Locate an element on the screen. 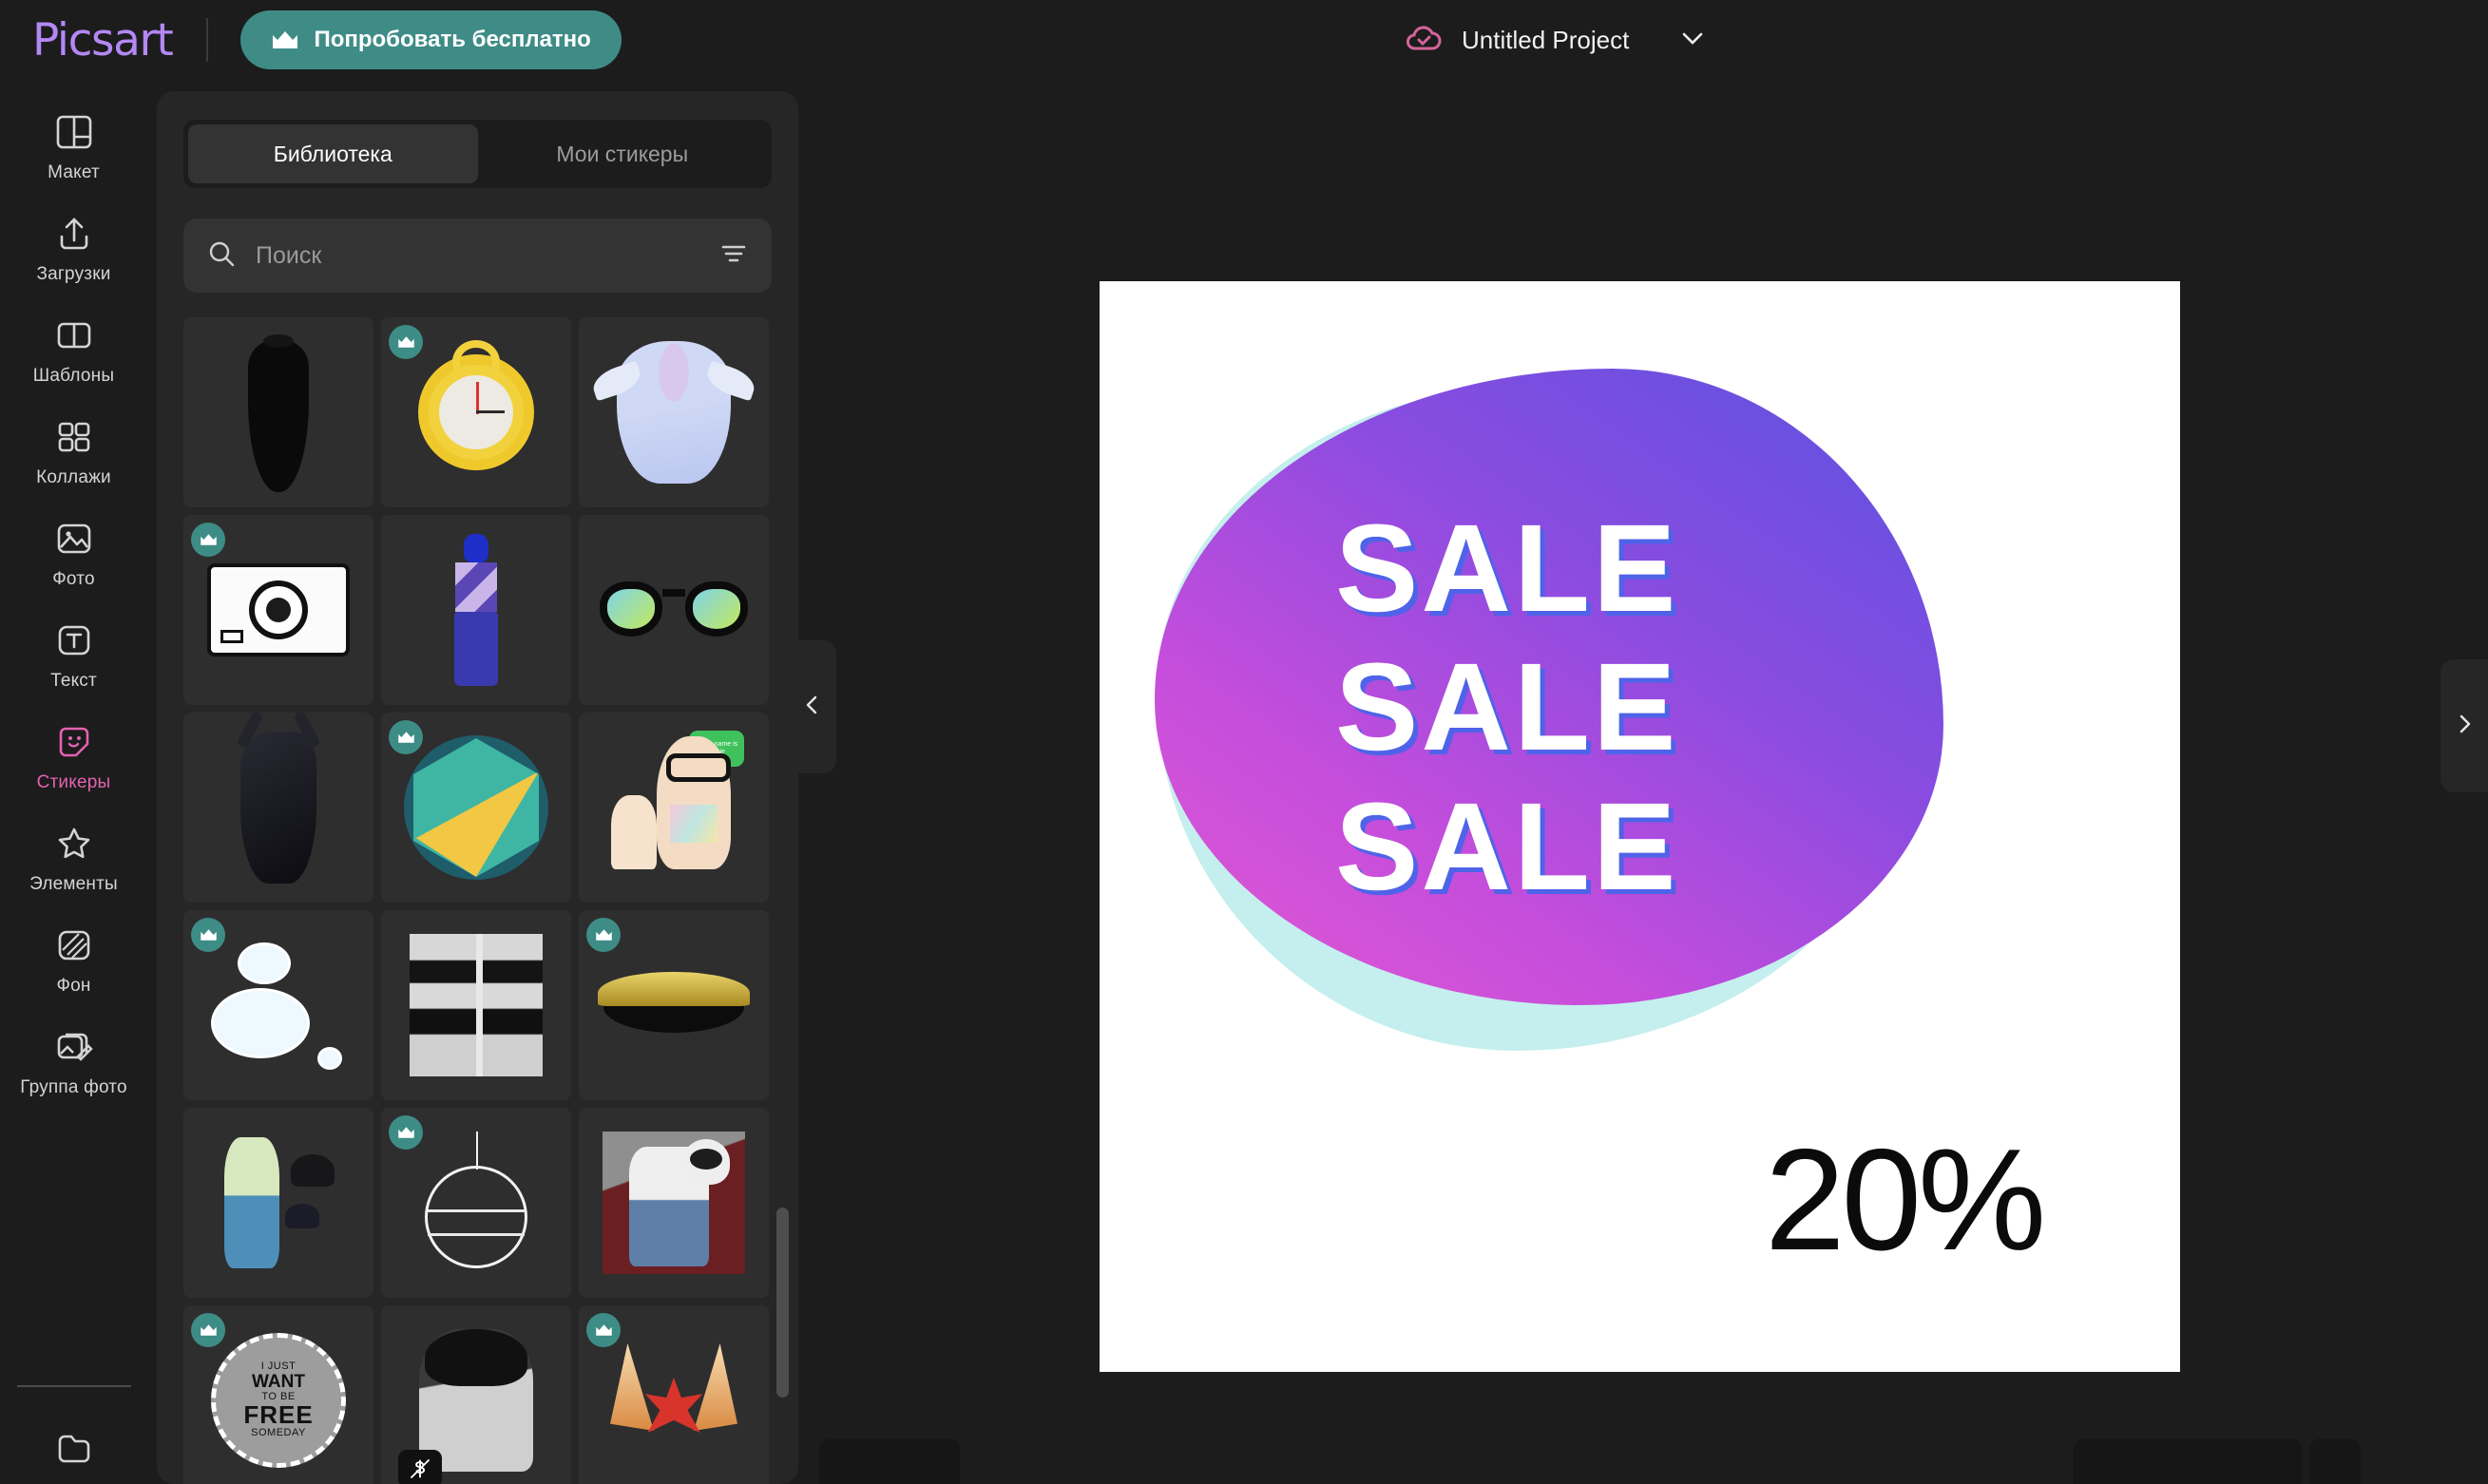  sale-text-group: SALE SALE SALE is located at coordinates (1507, 714).